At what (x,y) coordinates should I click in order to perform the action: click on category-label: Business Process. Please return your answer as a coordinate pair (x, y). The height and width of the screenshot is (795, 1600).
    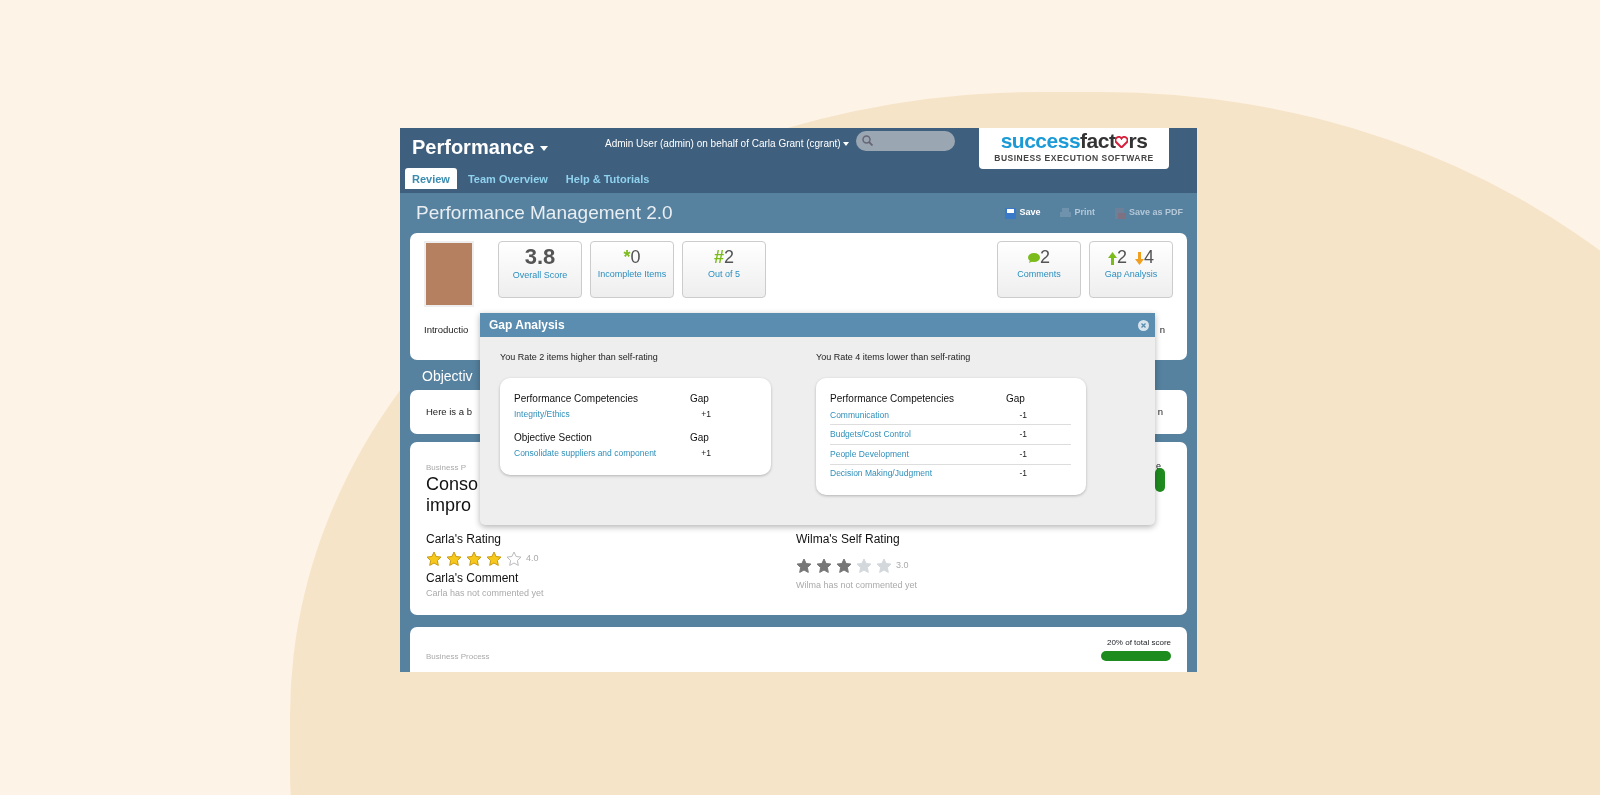
    Looking at the image, I should click on (458, 657).